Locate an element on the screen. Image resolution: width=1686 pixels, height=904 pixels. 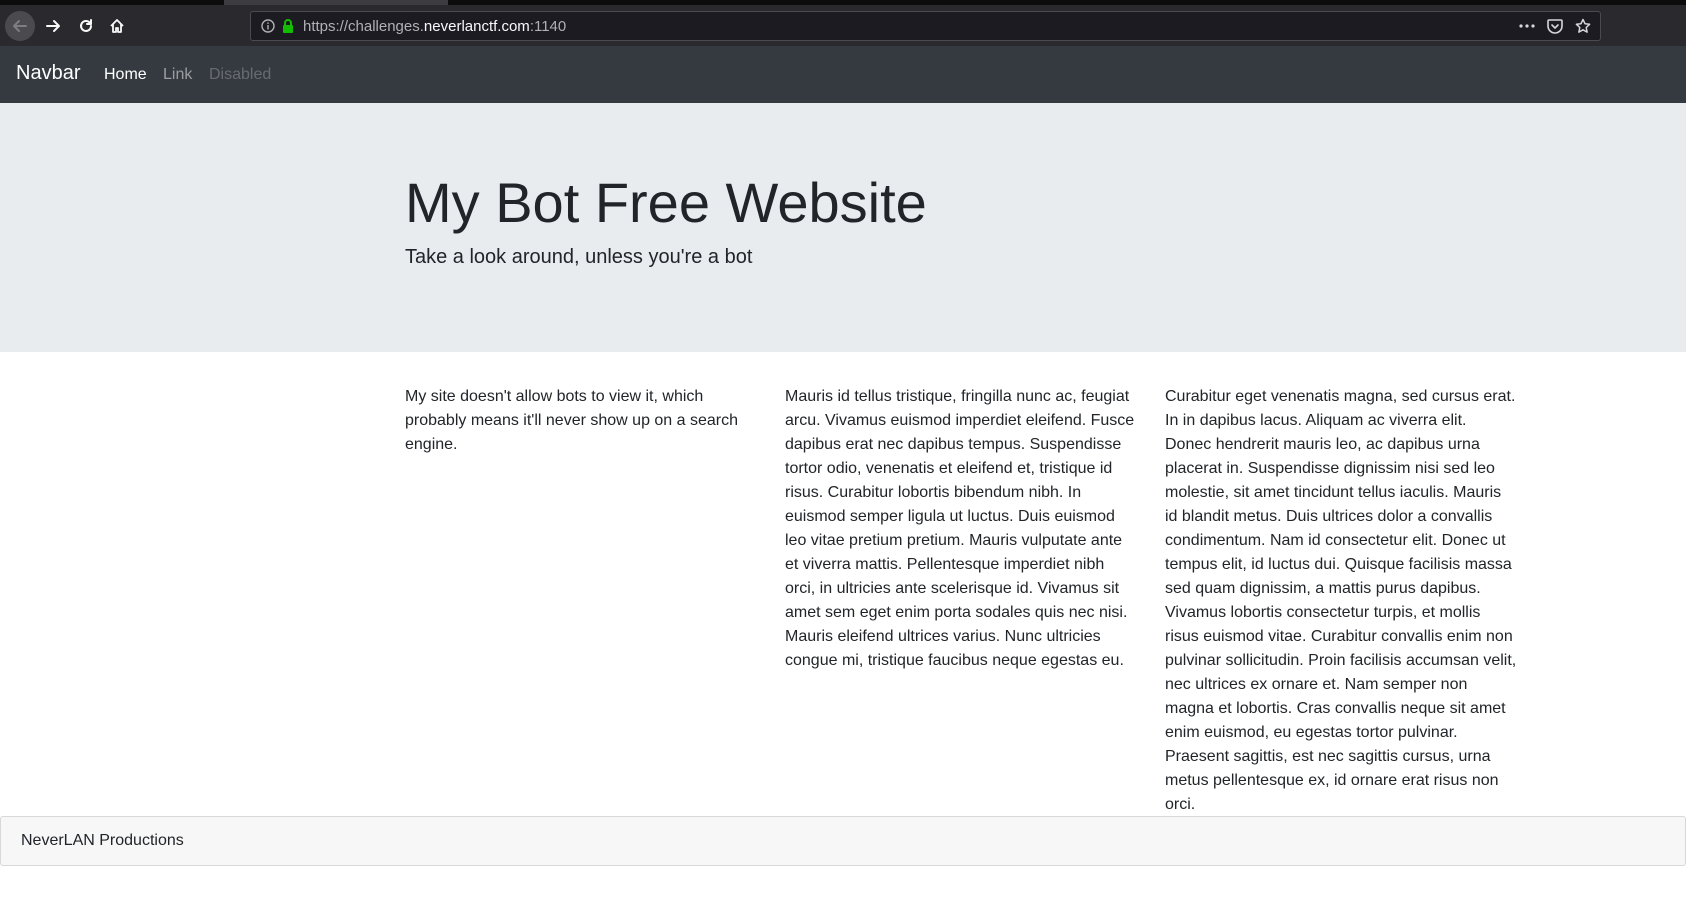
url-suffix: :1140 is located at coordinates (548, 26).